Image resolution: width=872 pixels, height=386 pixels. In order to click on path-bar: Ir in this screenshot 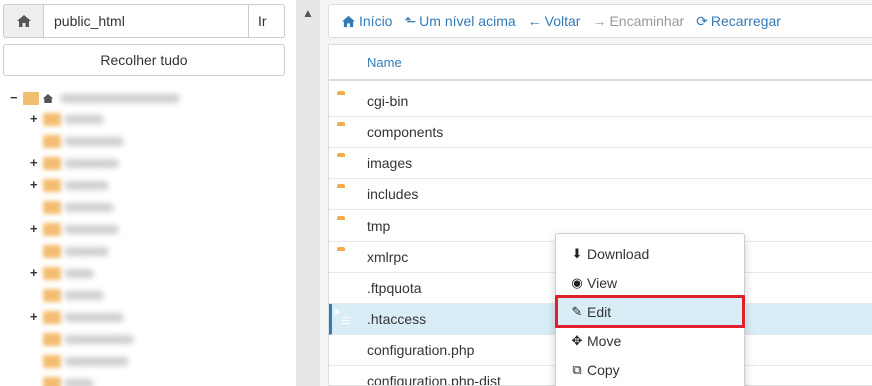, I will do `click(144, 21)`.